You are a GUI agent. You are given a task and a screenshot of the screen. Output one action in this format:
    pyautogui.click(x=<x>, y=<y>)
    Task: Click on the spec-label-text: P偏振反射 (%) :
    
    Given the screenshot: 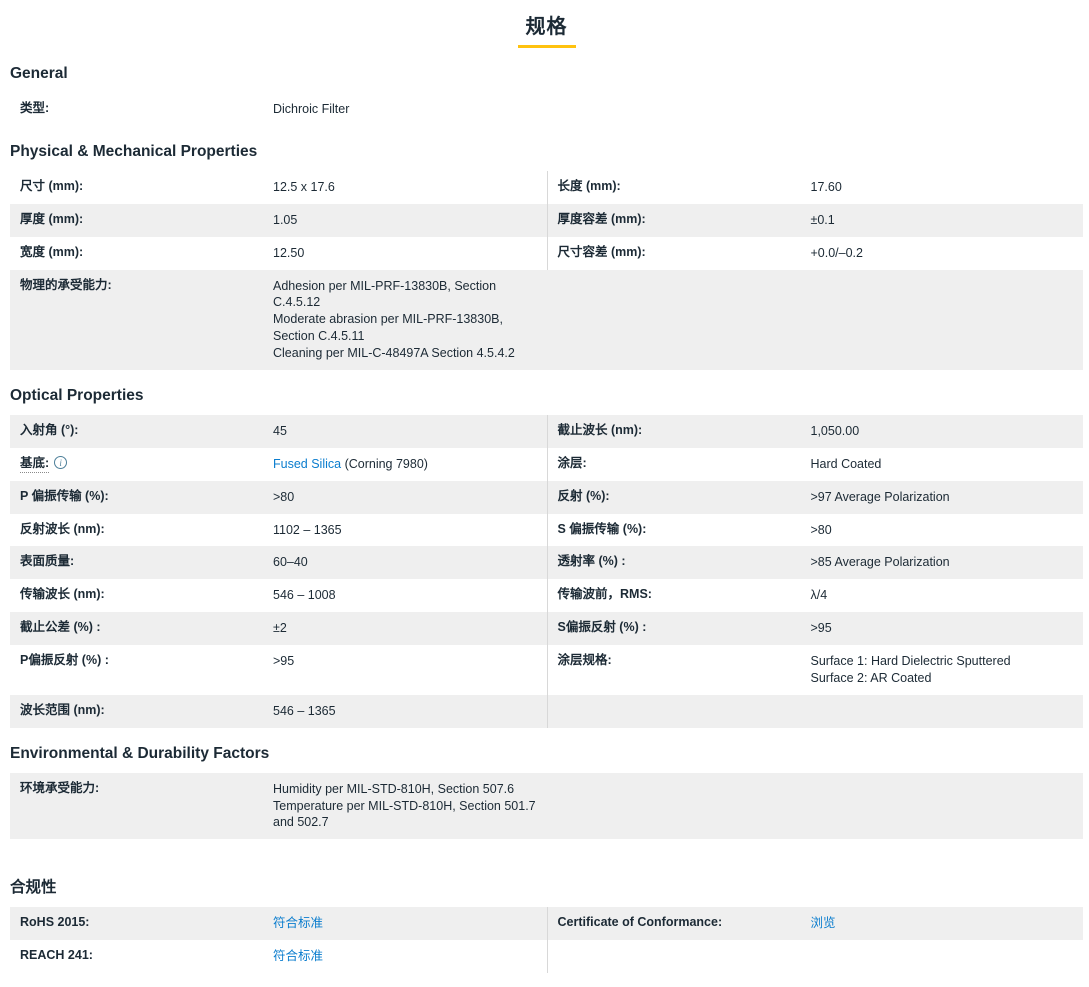 What is the action you would take?
    pyautogui.click(x=64, y=660)
    